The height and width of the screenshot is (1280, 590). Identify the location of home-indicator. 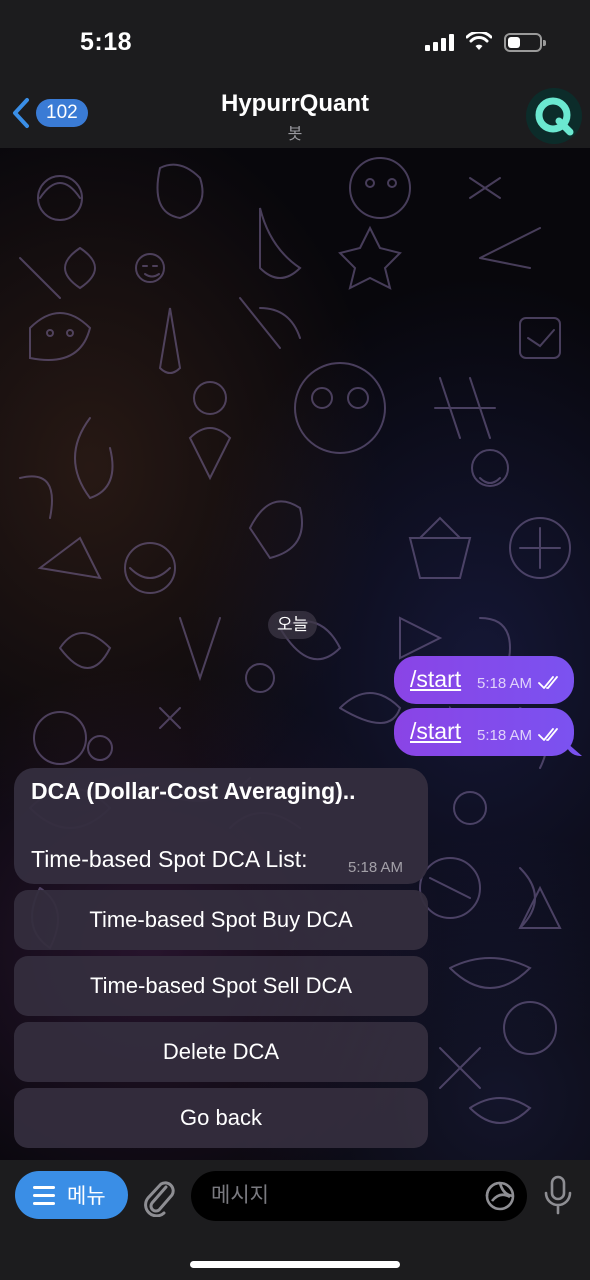
(295, 1264).